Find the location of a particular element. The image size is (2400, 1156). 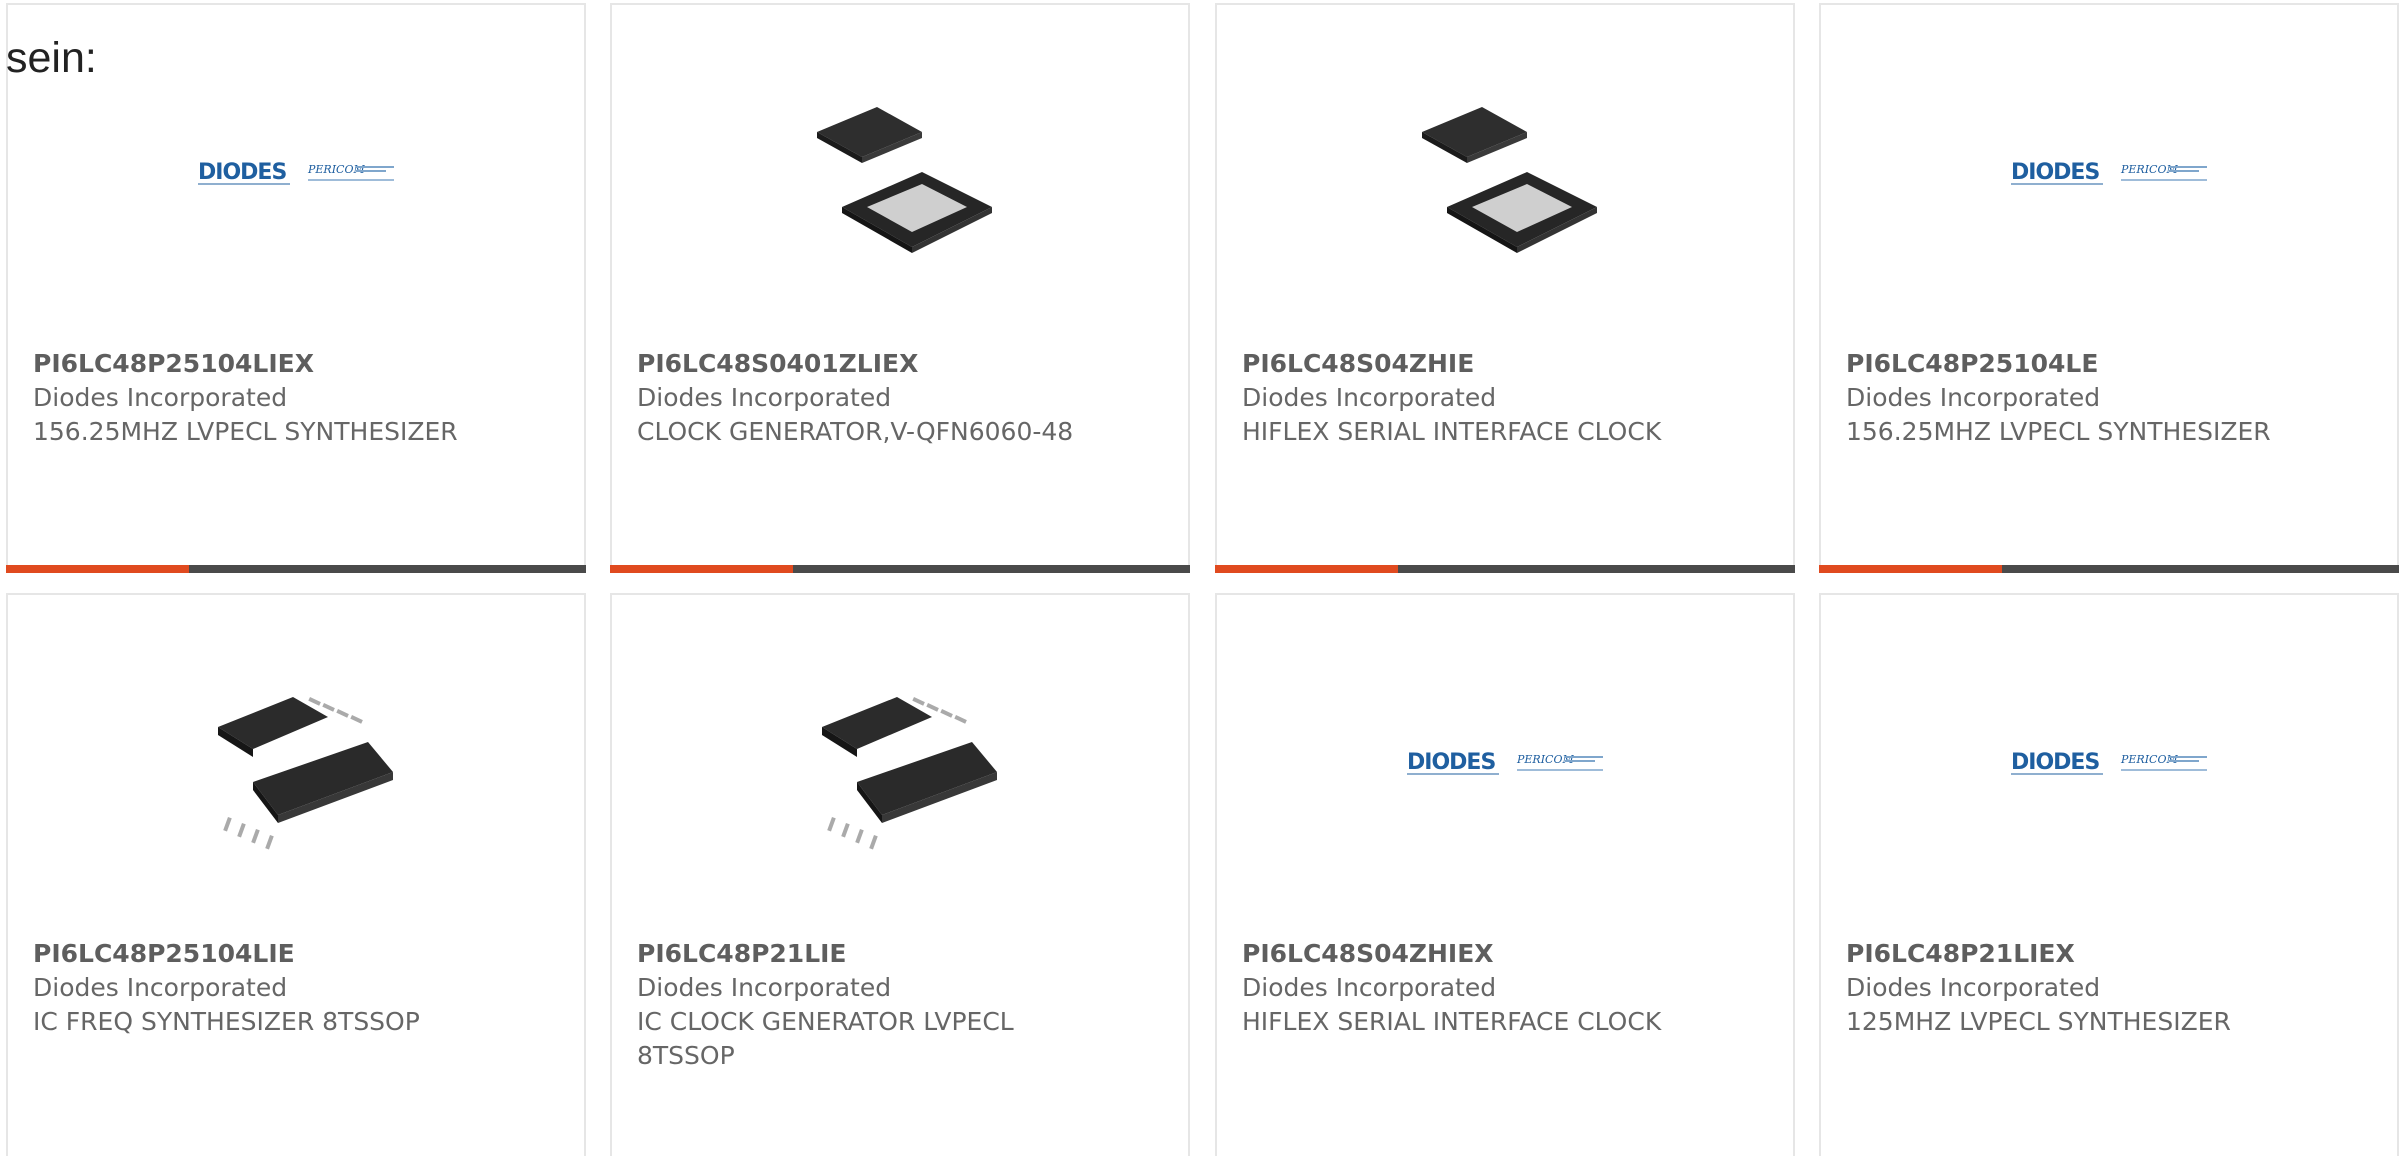

part-number: PI6LC48P21LIEX is located at coordinates (2066, 954).